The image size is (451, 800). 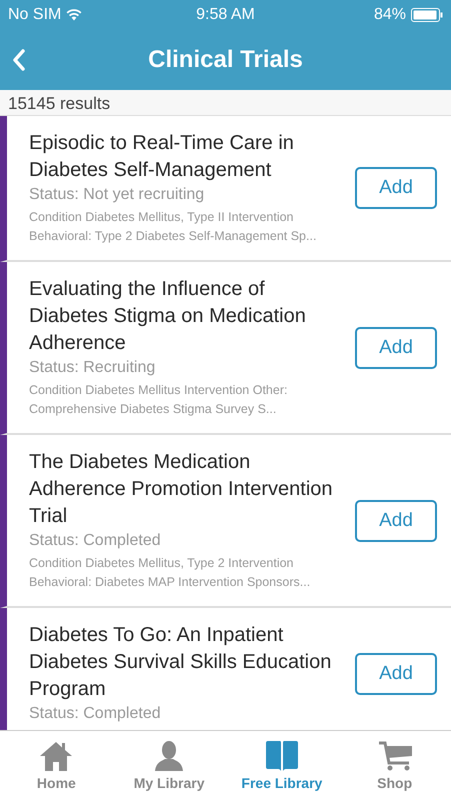 What do you see at coordinates (427, 15) in the screenshot?
I see `battery-icon` at bounding box center [427, 15].